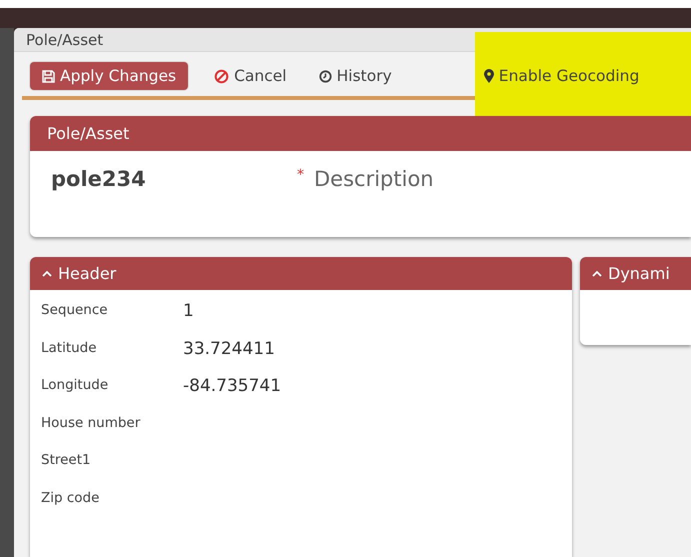  I want to click on description-field: Description, so click(464, 179).